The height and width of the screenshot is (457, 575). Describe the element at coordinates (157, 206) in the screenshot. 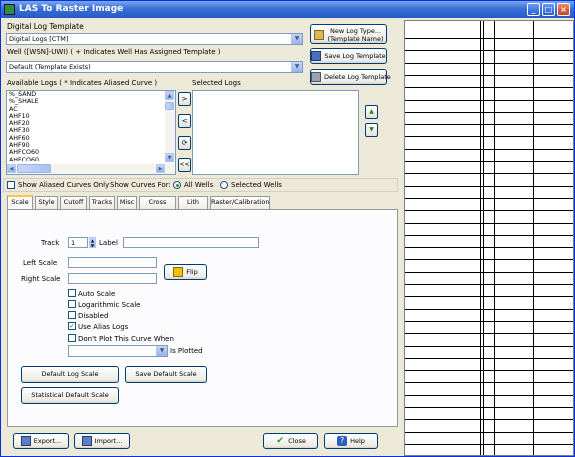

I see `tab-cross-over: Cross Over` at that location.